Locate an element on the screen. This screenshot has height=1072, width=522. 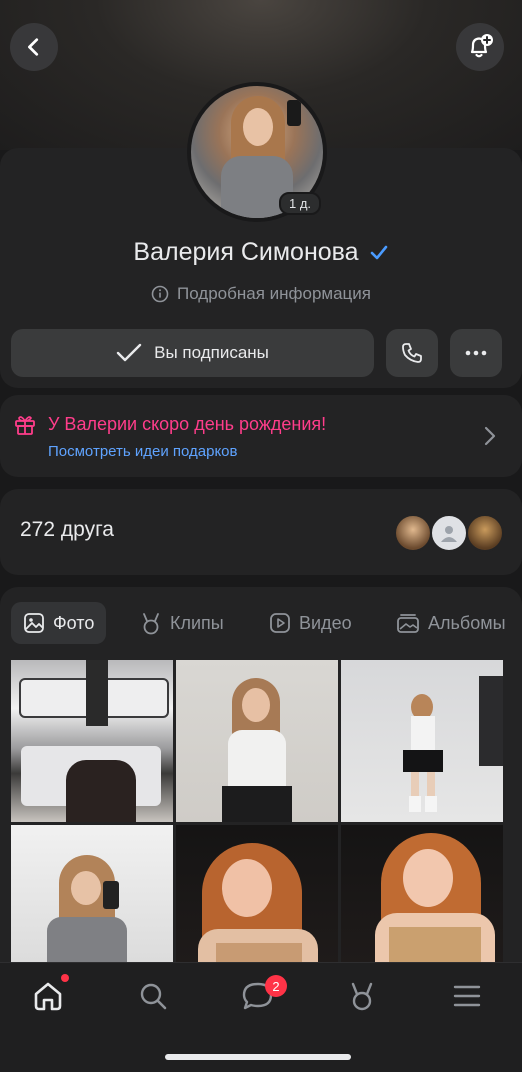
birthday-title: У Валерии скоро день рождения! is located at coordinates (187, 424).